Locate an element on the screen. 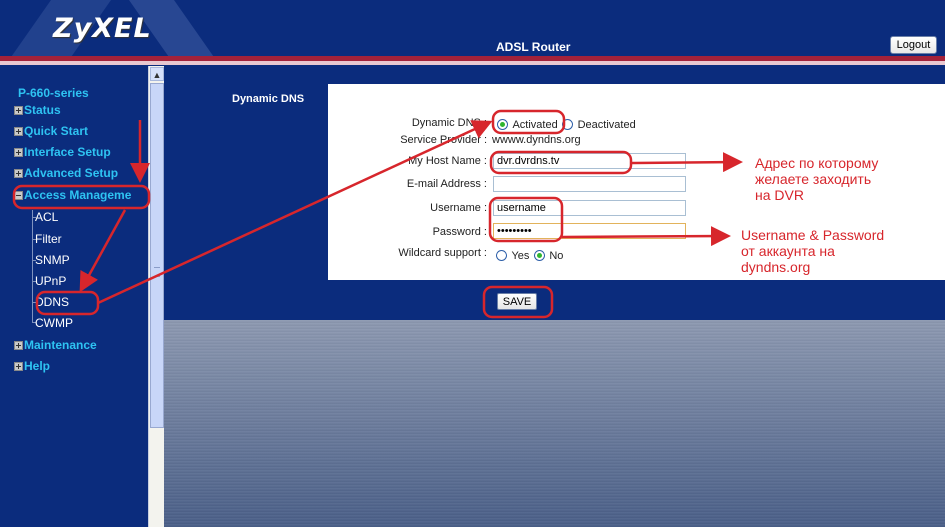 This screenshot has width=945, height=527. sidebar-subitem-upnp: UPnP is located at coordinates (50, 281).